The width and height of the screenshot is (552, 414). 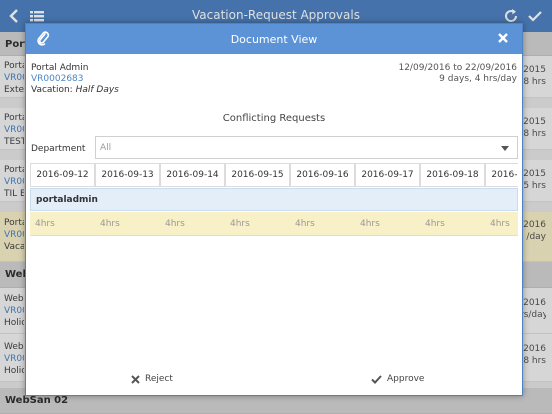 I want to click on checkmark-icon, so click(x=376, y=379).